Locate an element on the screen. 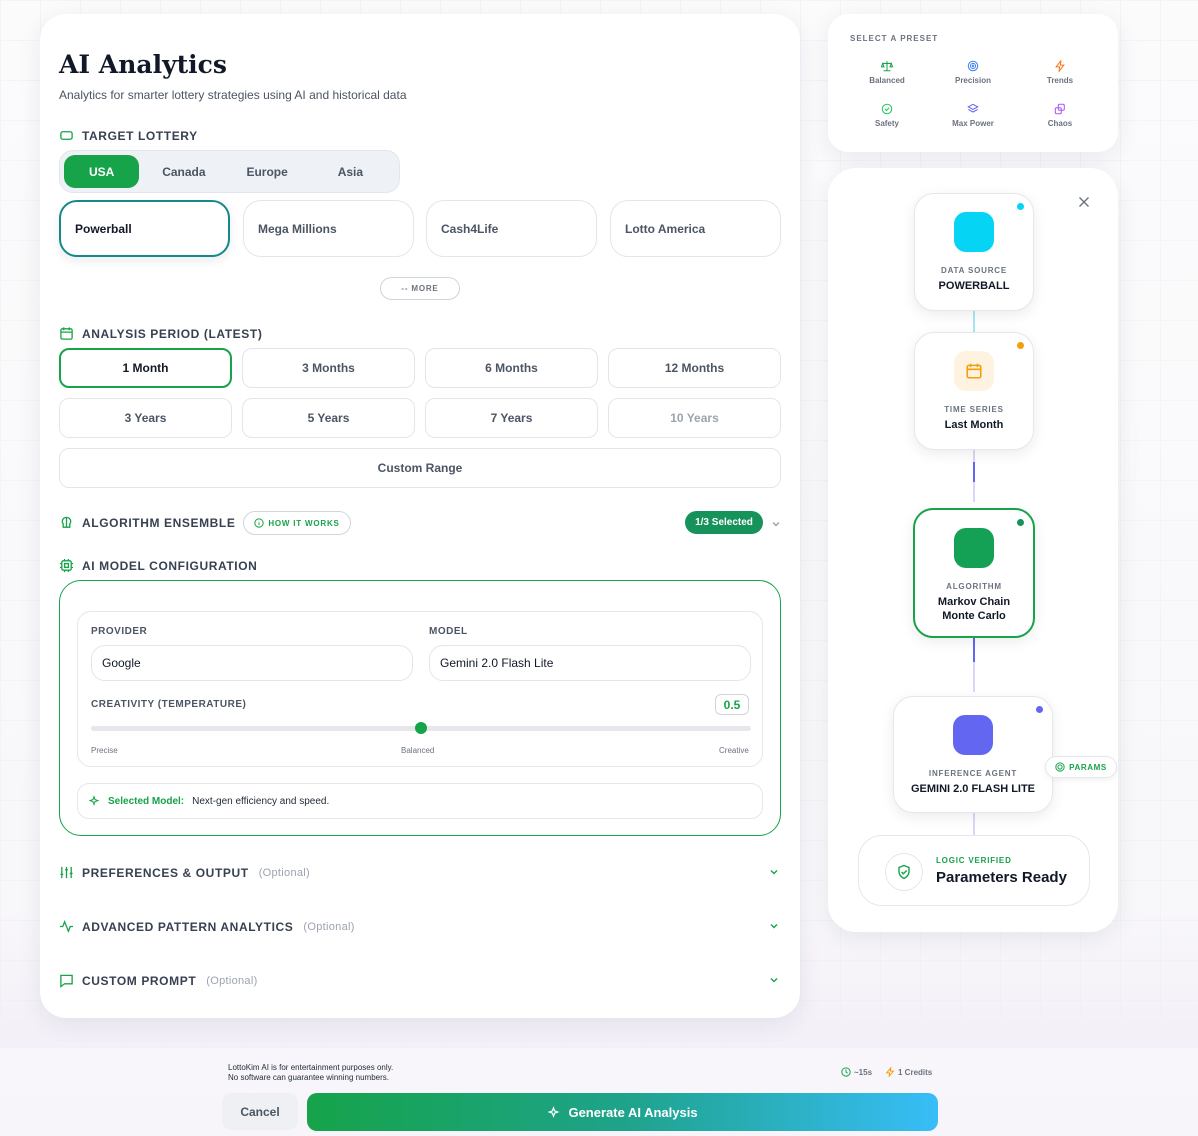 The image size is (1198, 1136). preset-chaos: Chaos is located at coordinates (1060, 115).